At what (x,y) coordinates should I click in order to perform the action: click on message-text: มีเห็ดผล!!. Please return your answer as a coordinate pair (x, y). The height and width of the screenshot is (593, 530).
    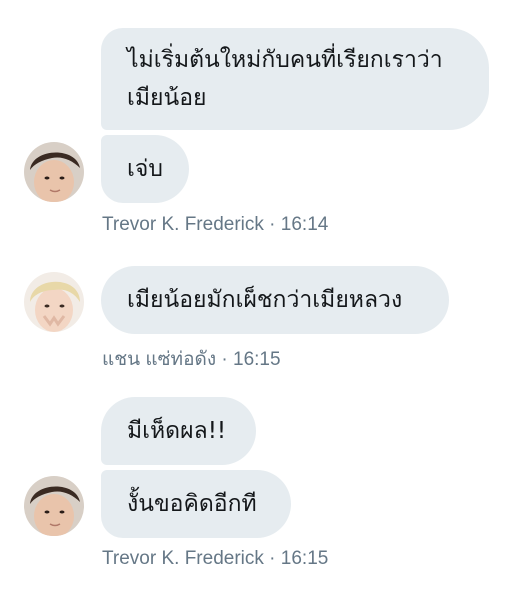
    Looking at the image, I should click on (177, 431).